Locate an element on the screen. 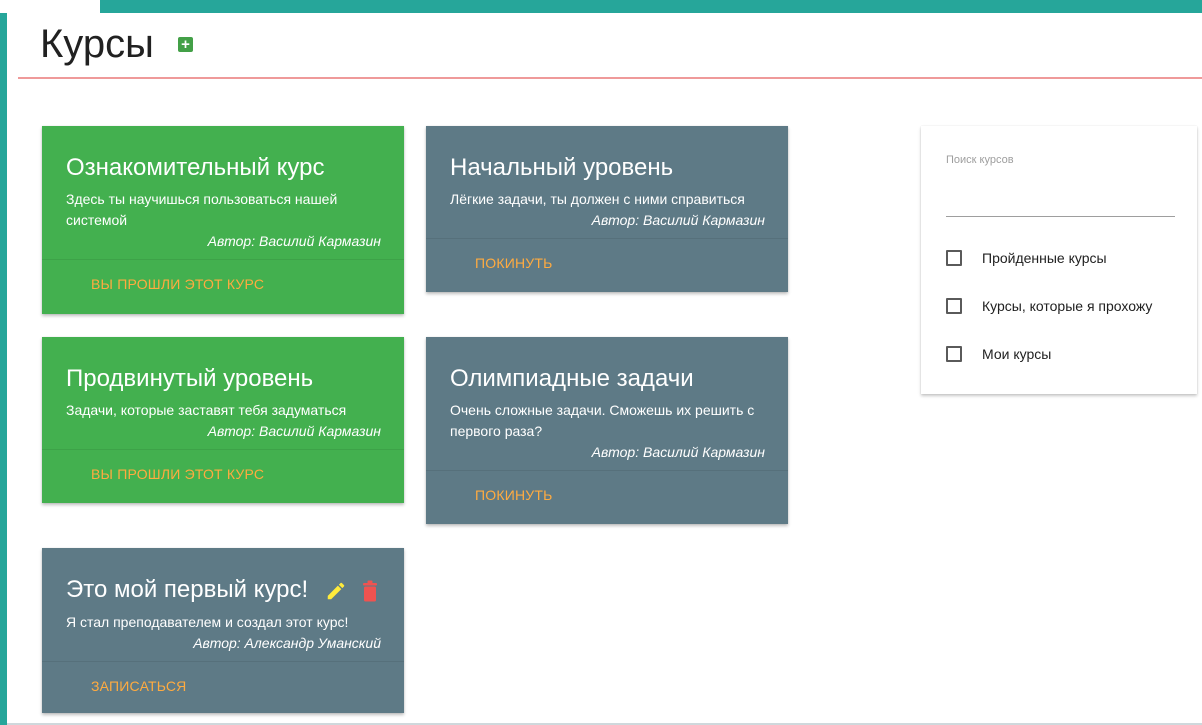  course-title-row: Это мой первый курс! is located at coordinates (223, 590).